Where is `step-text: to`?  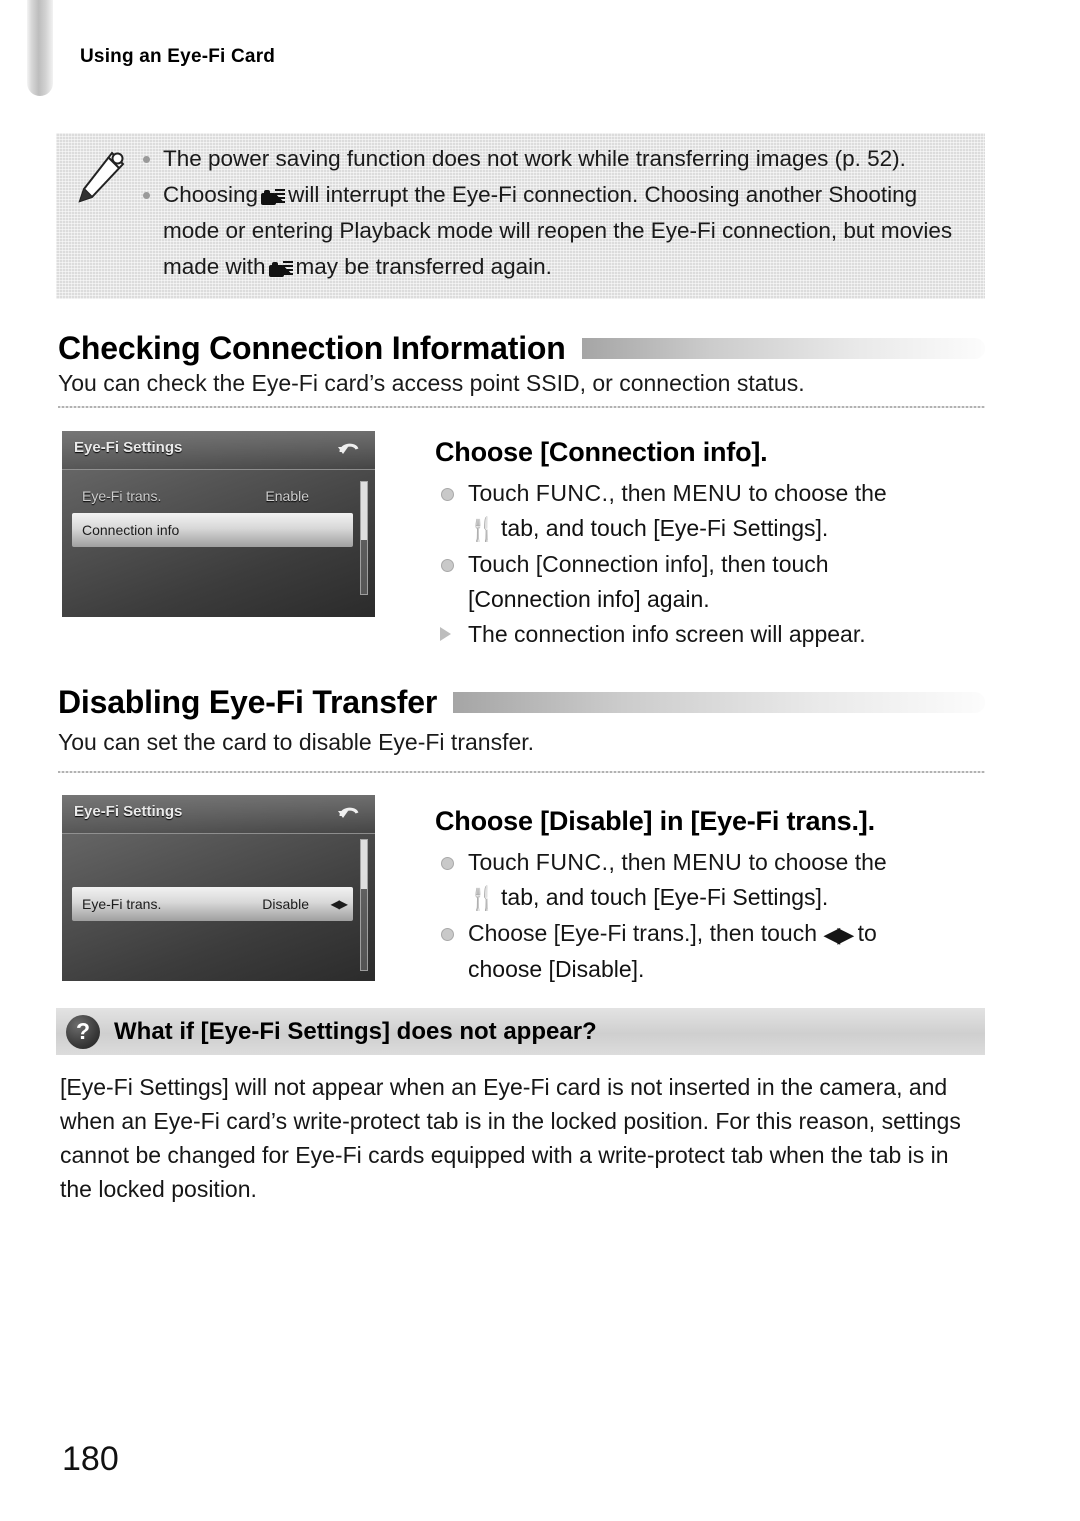
step-text: to is located at coordinates (864, 933).